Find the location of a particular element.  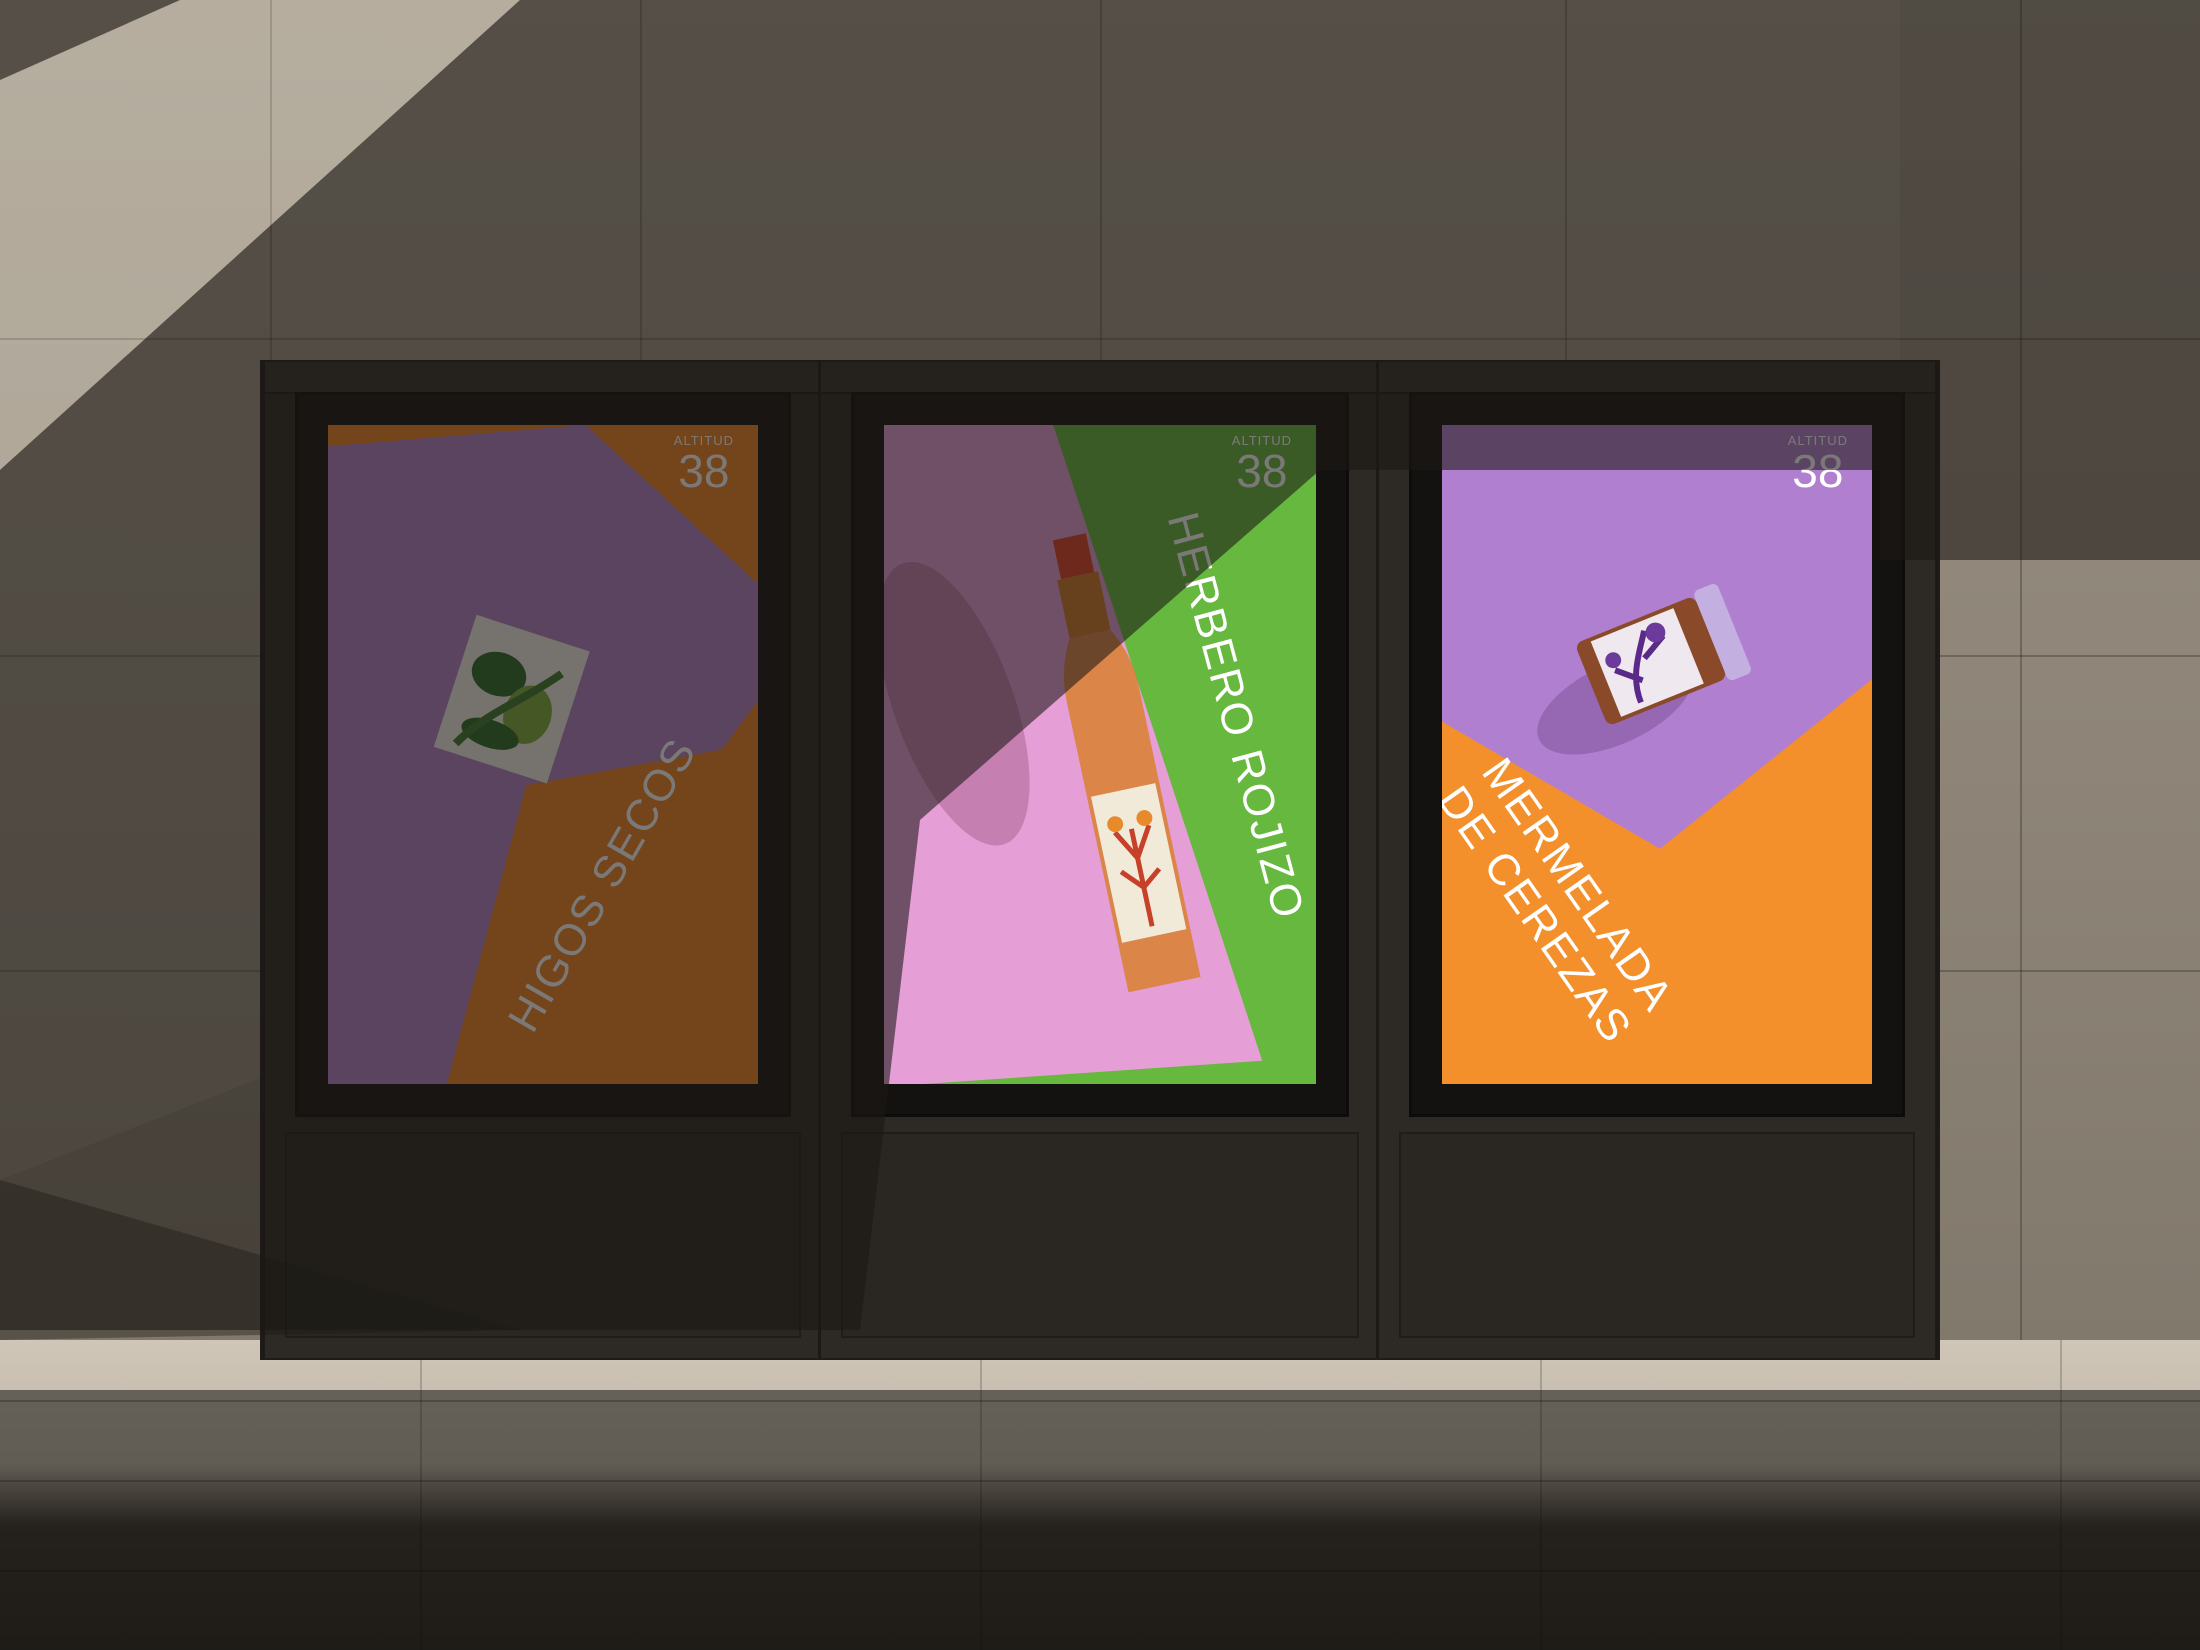

poster-frame-1: ALTITUD 38 HIGOS SECOS is located at coordinates (543, 754).